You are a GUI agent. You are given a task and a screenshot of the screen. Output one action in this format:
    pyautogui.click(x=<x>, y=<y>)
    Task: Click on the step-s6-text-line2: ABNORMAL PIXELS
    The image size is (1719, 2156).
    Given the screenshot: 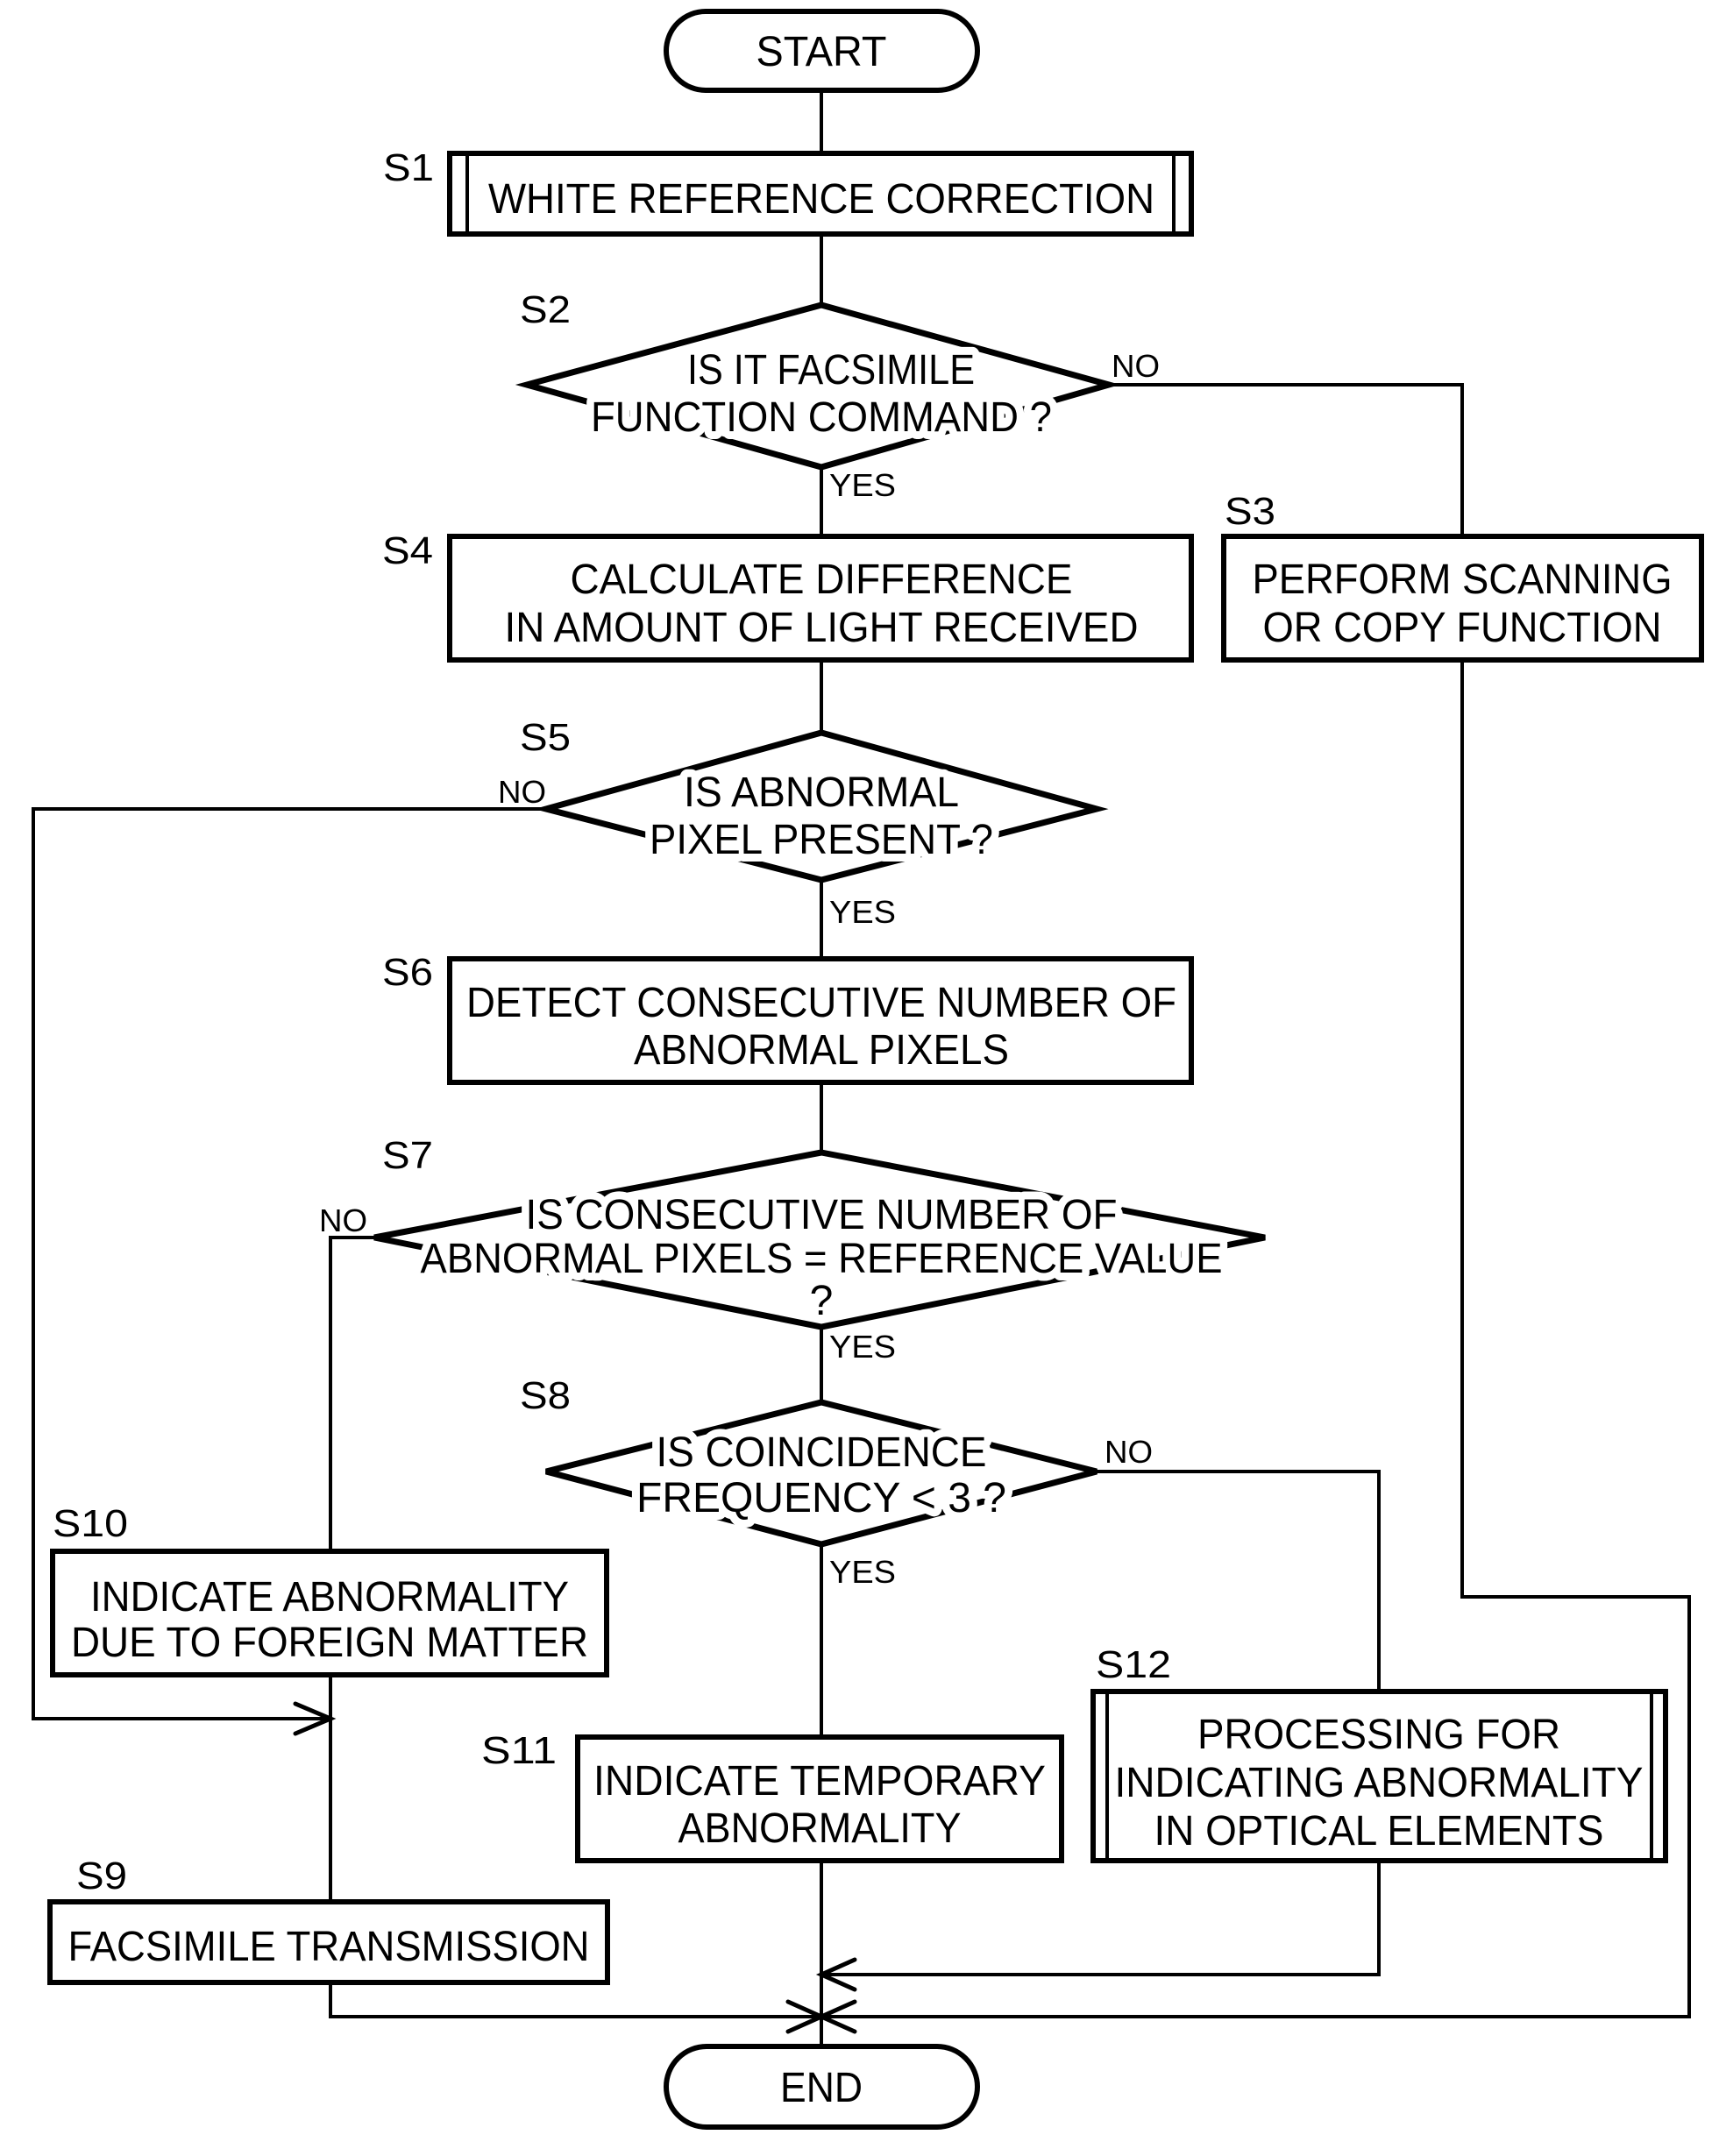 What is the action you would take?
    pyautogui.click(x=821, y=1050)
    